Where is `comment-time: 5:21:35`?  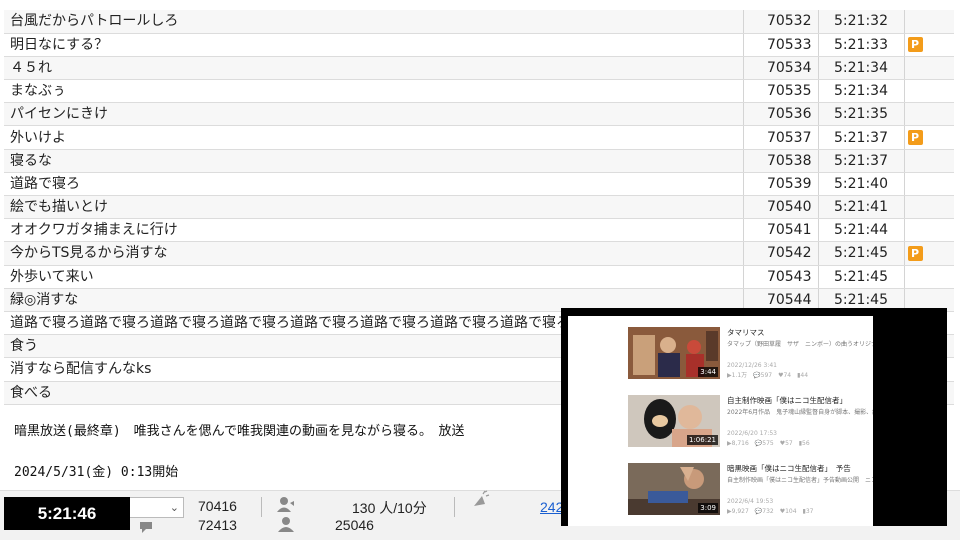
comment-time: 5:21:35 is located at coordinates (860, 114).